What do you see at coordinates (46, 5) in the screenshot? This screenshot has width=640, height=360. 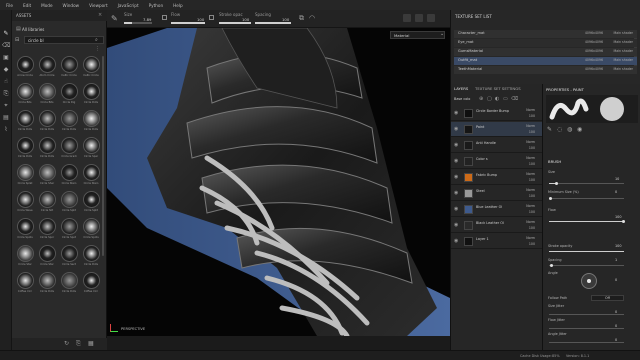 I see `menu-mode: Mode` at bounding box center [46, 5].